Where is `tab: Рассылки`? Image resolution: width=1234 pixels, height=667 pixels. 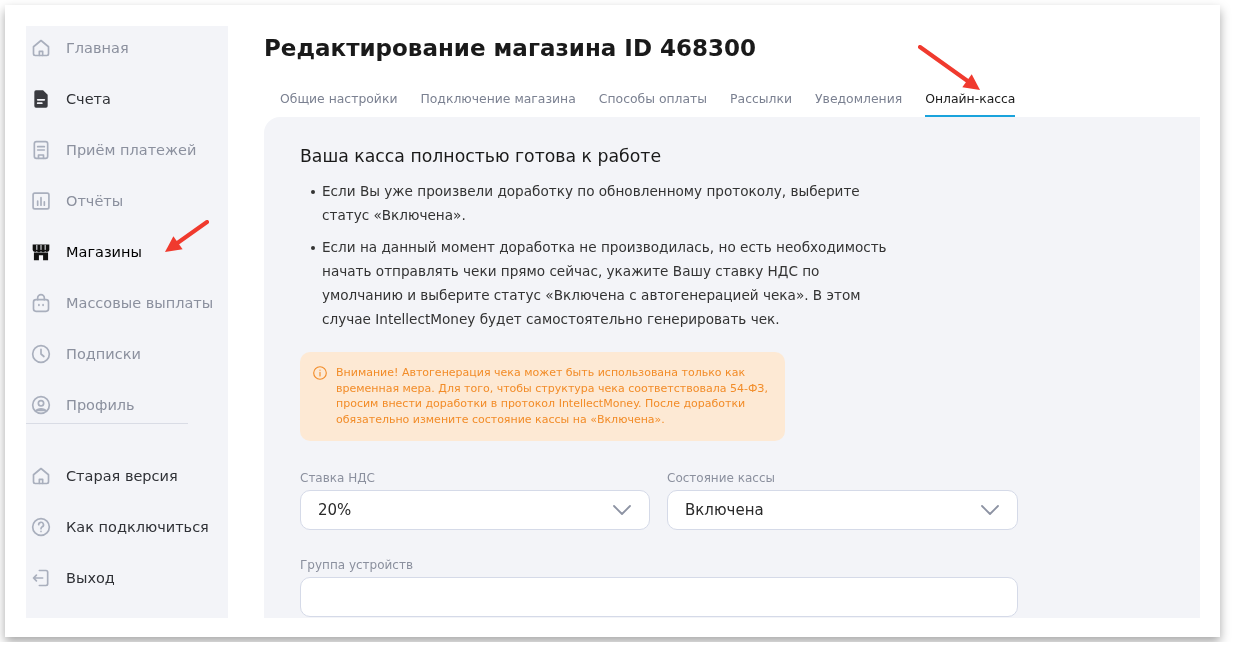 tab: Рассылки is located at coordinates (761, 101).